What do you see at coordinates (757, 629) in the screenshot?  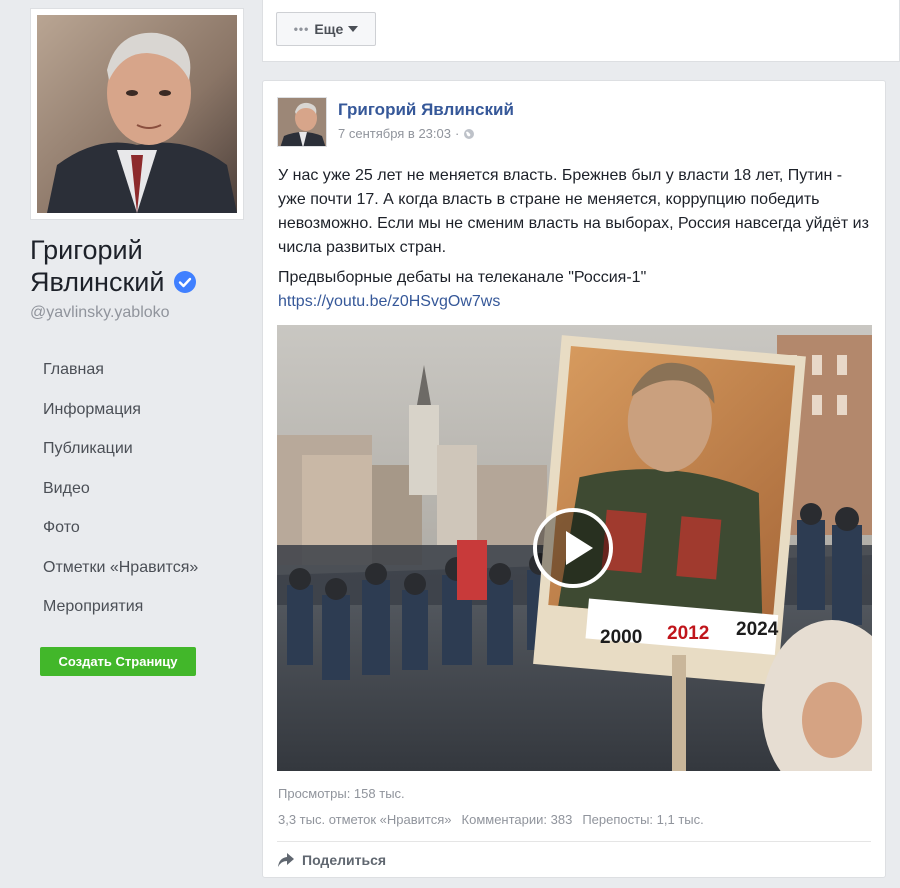 I see `poster-year-3: 2024` at bounding box center [757, 629].